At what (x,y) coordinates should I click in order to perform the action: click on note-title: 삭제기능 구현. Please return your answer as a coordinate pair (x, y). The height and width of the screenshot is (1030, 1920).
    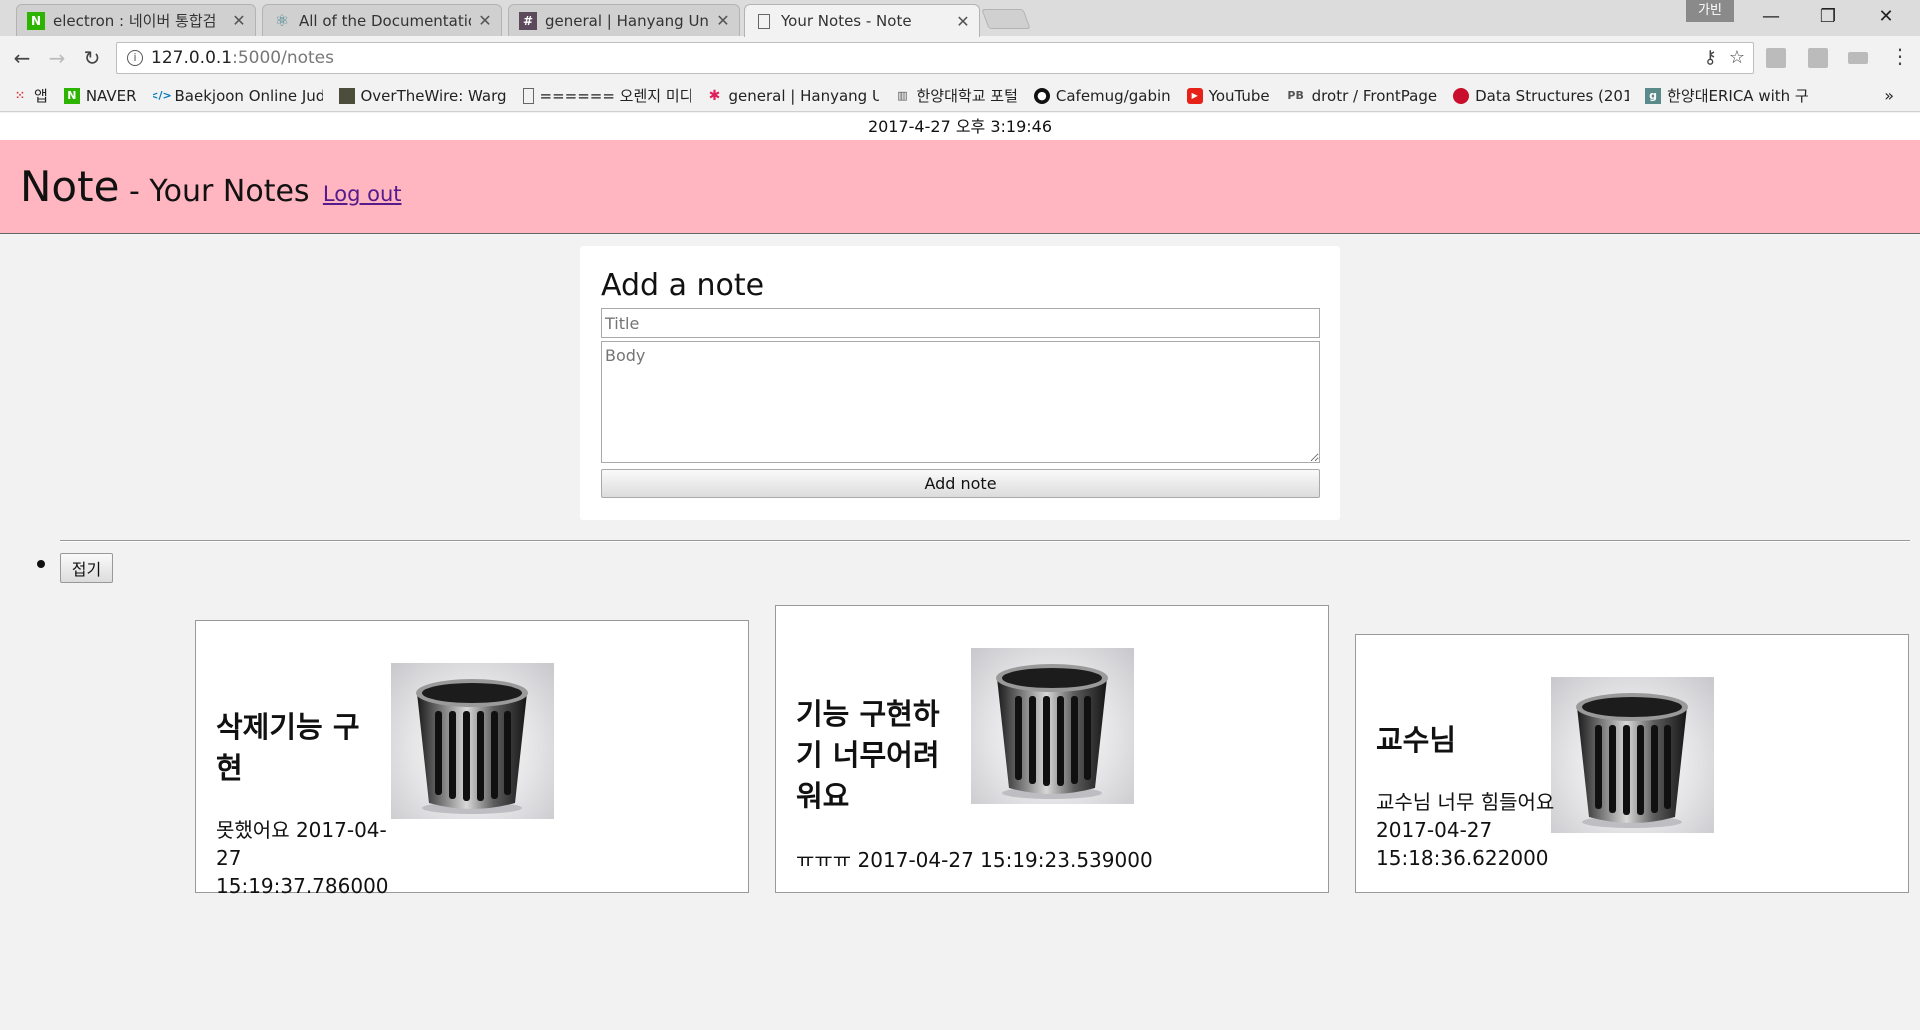
    Looking at the image, I should click on (288, 747).